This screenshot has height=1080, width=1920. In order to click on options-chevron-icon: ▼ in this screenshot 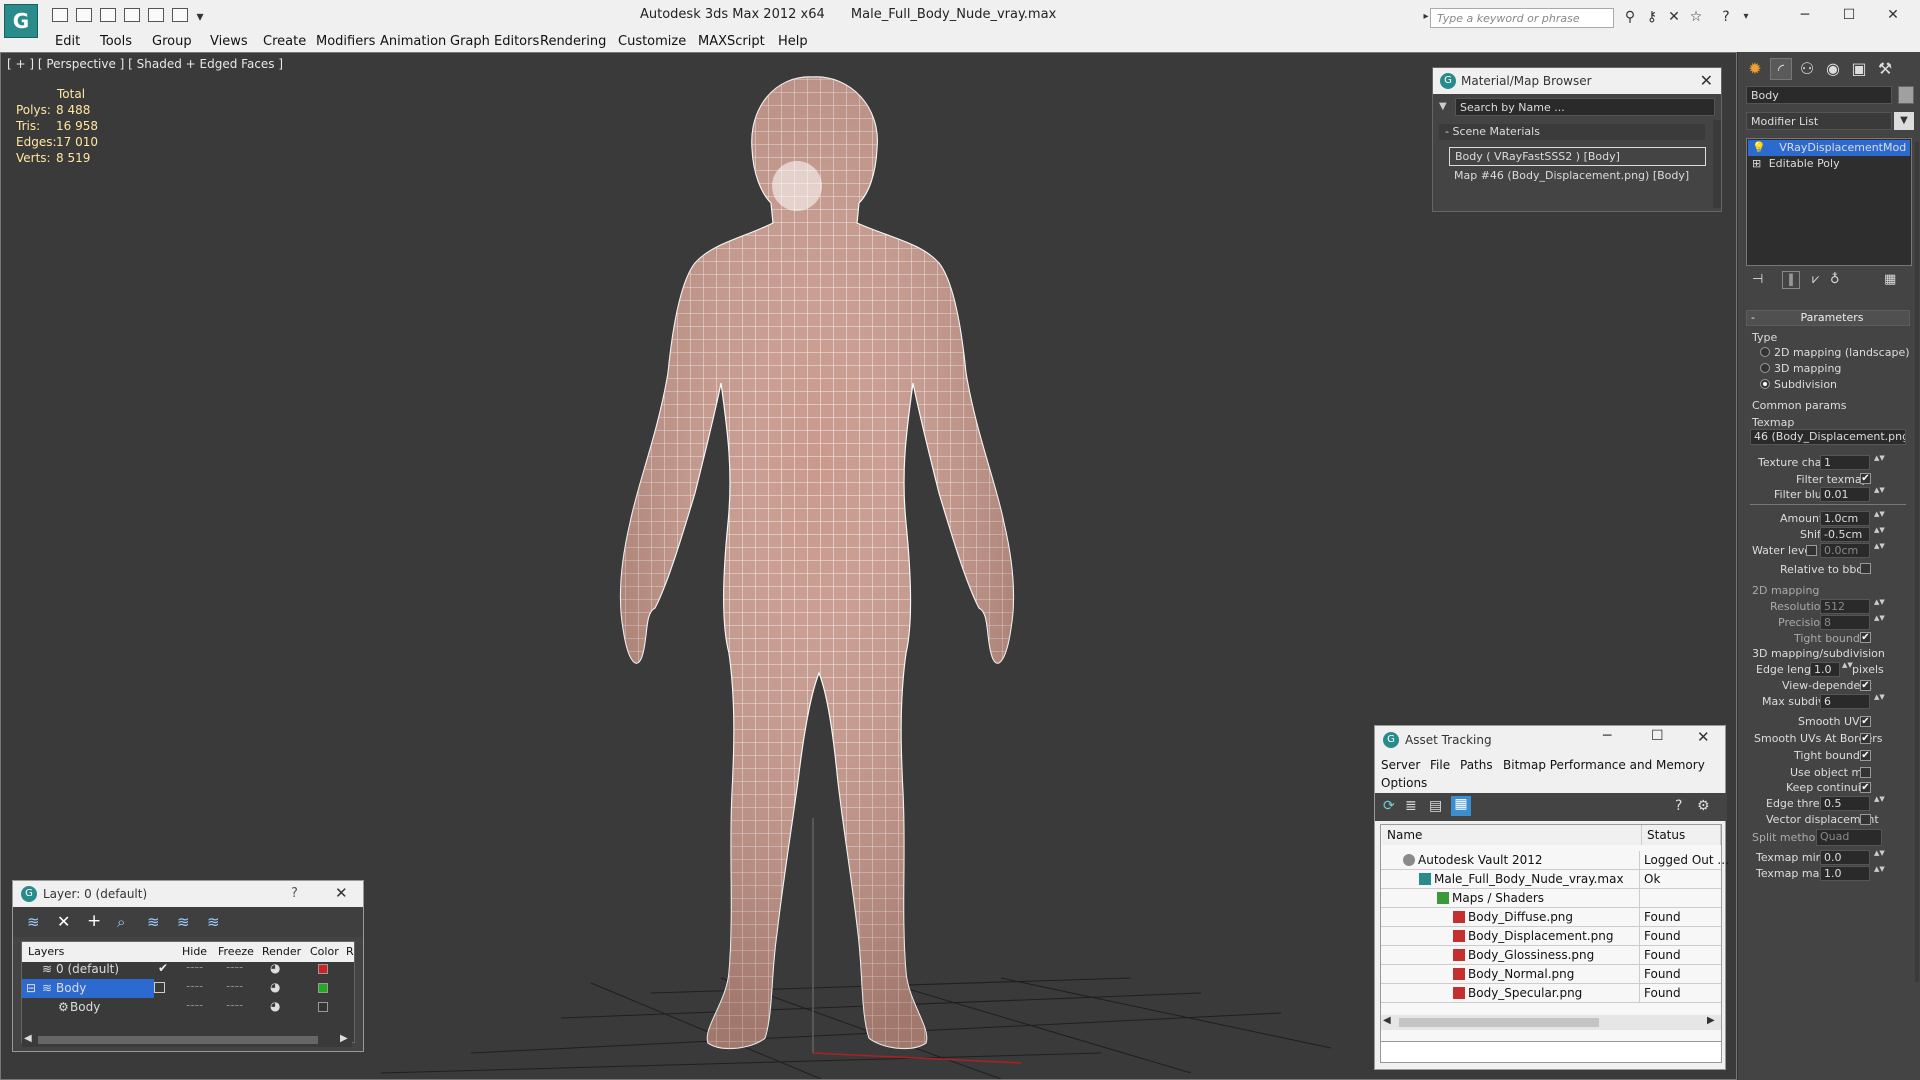, I will do `click(1443, 106)`.